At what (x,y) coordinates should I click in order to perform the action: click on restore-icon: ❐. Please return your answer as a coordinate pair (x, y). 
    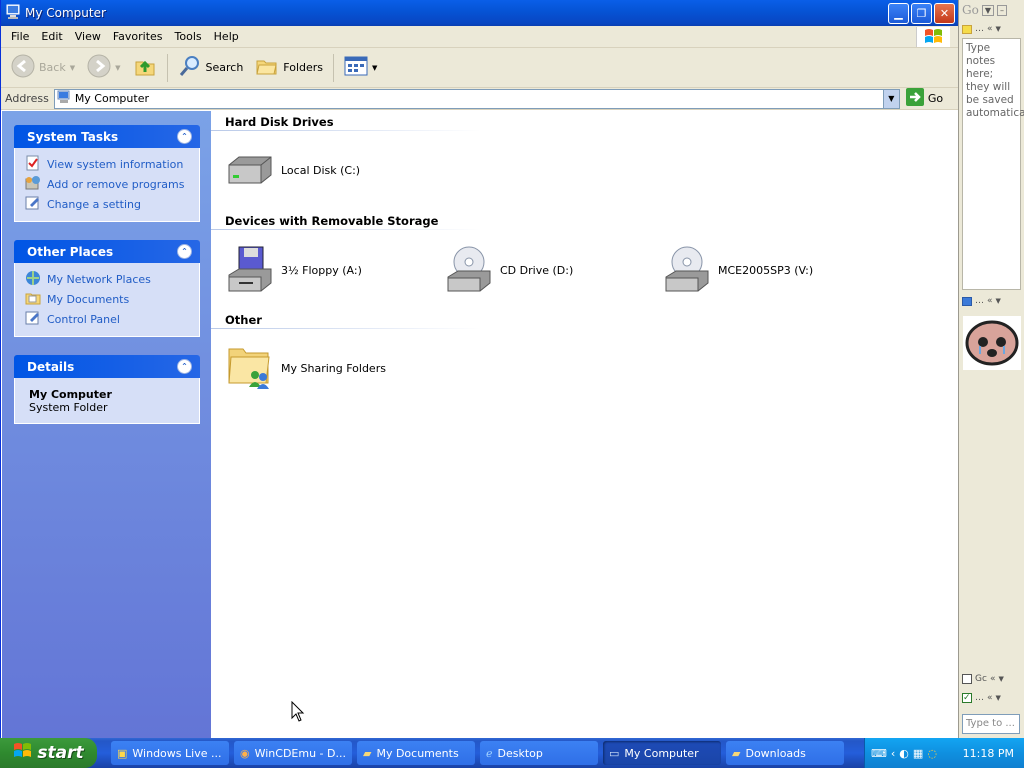
    Looking at the image, I should click on (921, 13).